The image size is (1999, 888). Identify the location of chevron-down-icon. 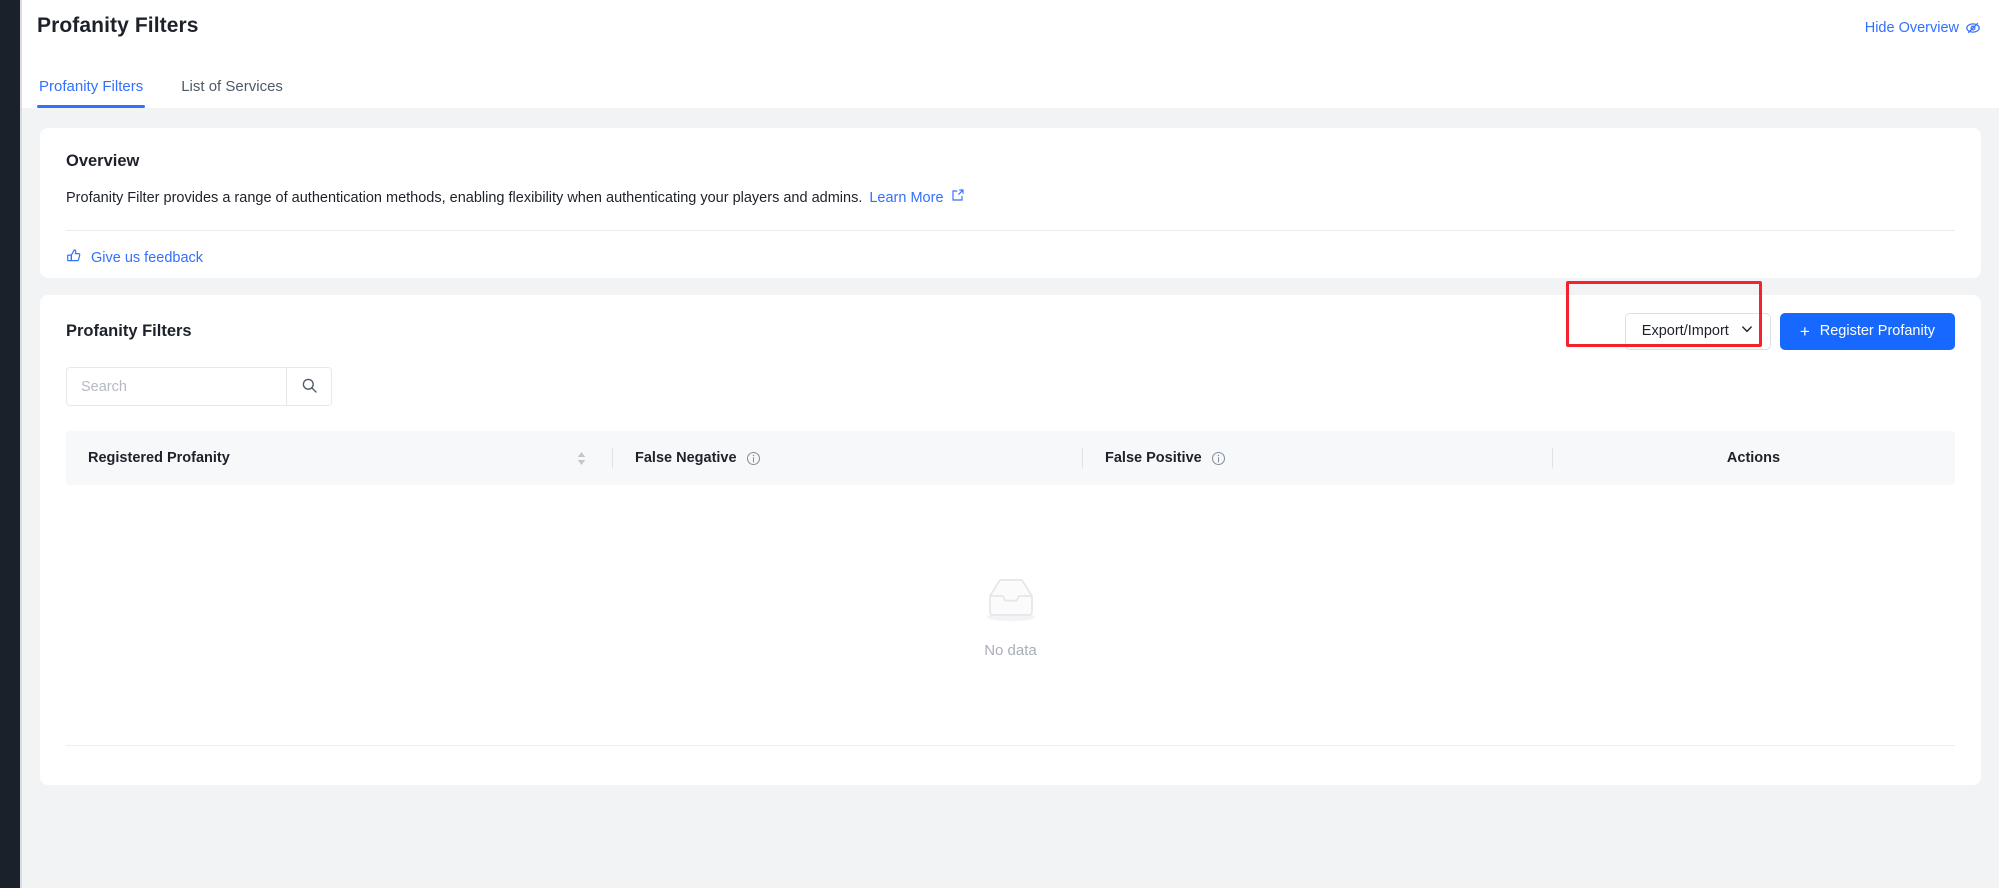
(1747, 331).